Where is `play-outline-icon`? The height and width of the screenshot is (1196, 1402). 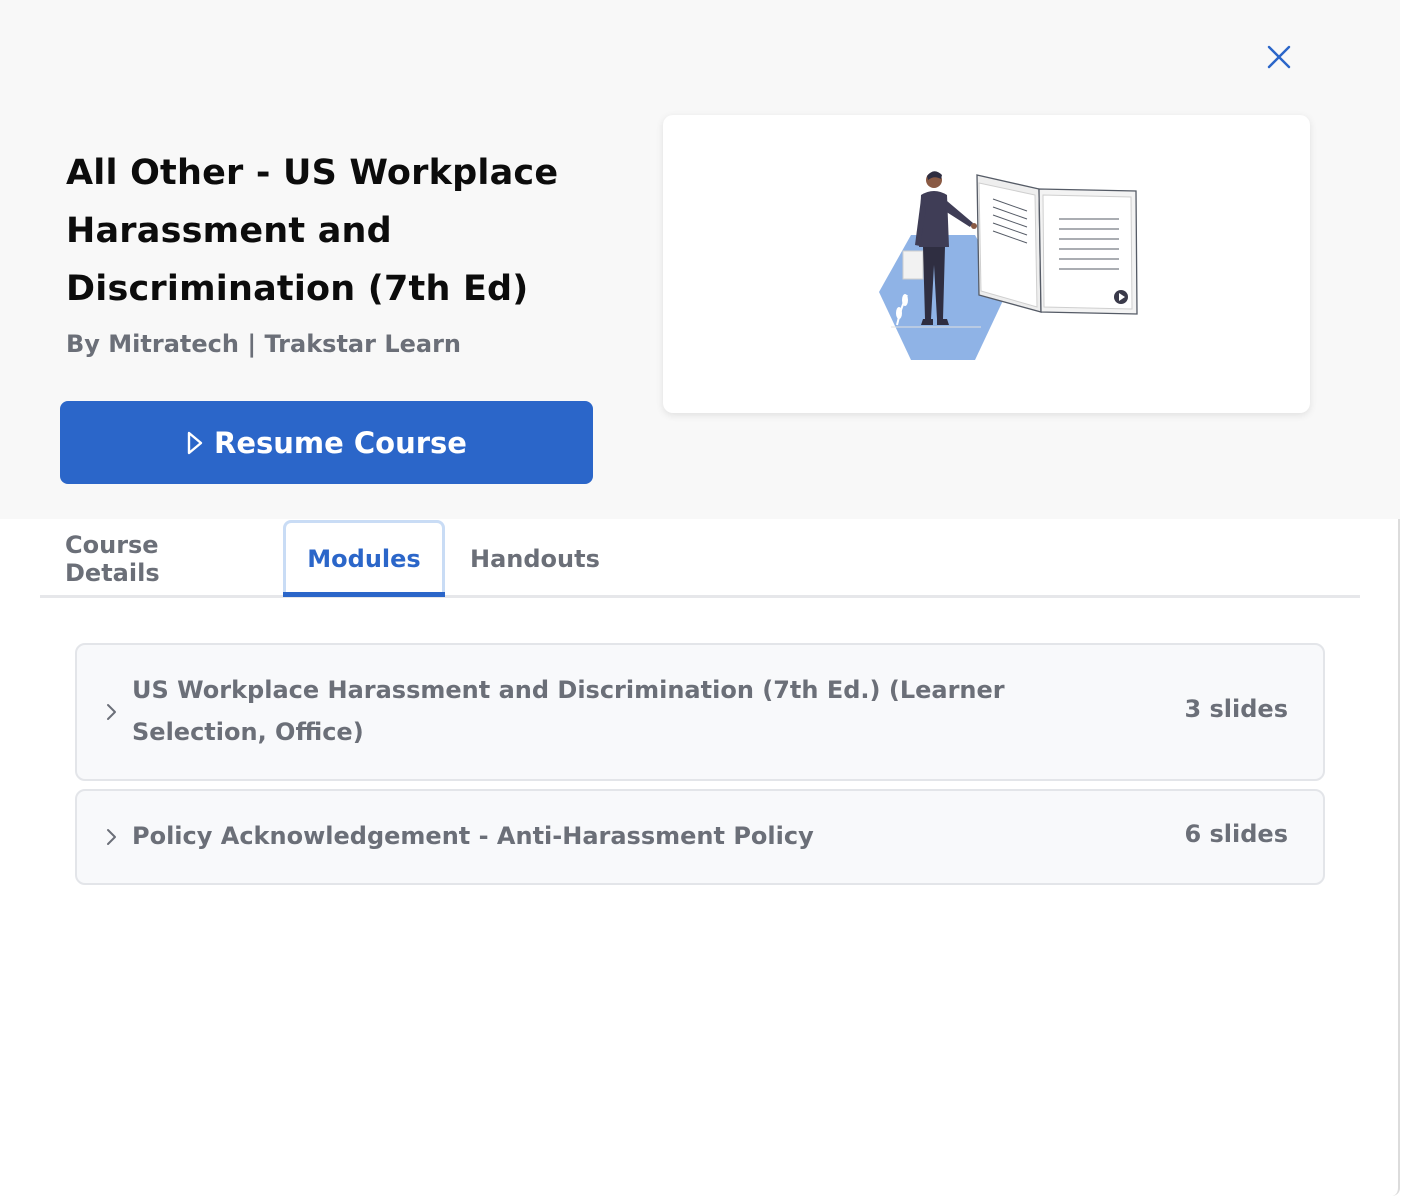
play-outline-icon is located at coordinates (195, 443).